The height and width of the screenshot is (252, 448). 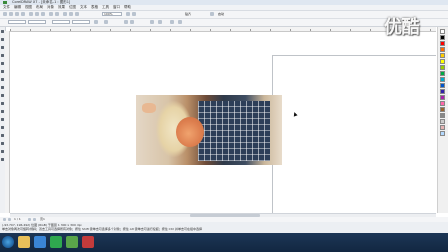 What do you see at coordinates (160, 22) in the screenshot?
I see `trace-bitmap-icon` at bounding box center [160, 22].